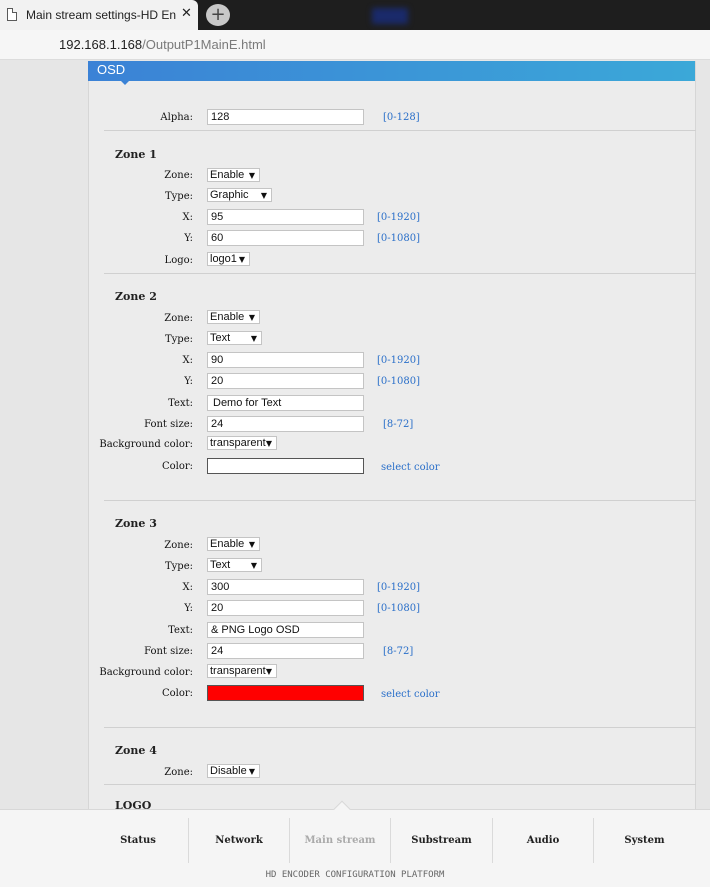  I want to click on alpha-range: [0-128], so click(401, 117).